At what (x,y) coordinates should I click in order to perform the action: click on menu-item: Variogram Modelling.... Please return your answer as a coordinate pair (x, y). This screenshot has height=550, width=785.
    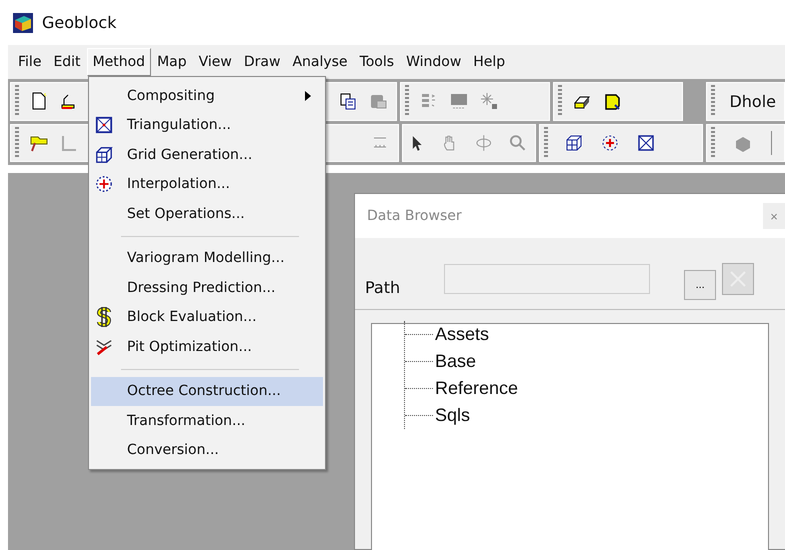
    Looking at the image, I should click on (207, 258).